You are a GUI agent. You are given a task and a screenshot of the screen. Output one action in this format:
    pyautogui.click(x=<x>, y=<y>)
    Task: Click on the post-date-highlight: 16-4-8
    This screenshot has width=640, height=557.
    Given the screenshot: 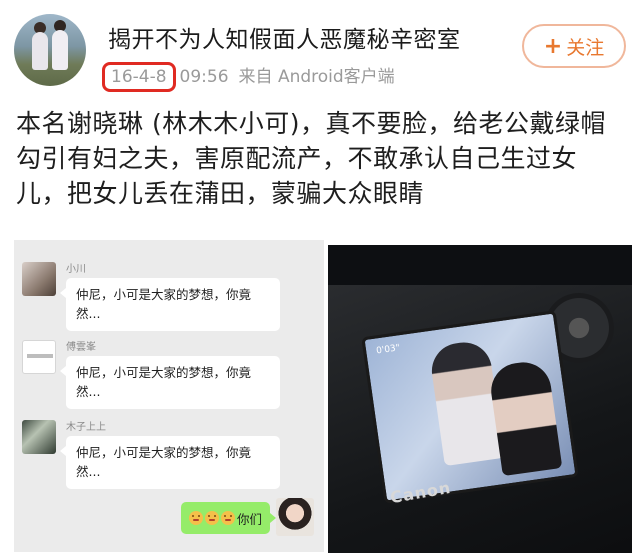 What is the action you would take?
    pyautogui.click(x=139, y=77)
    